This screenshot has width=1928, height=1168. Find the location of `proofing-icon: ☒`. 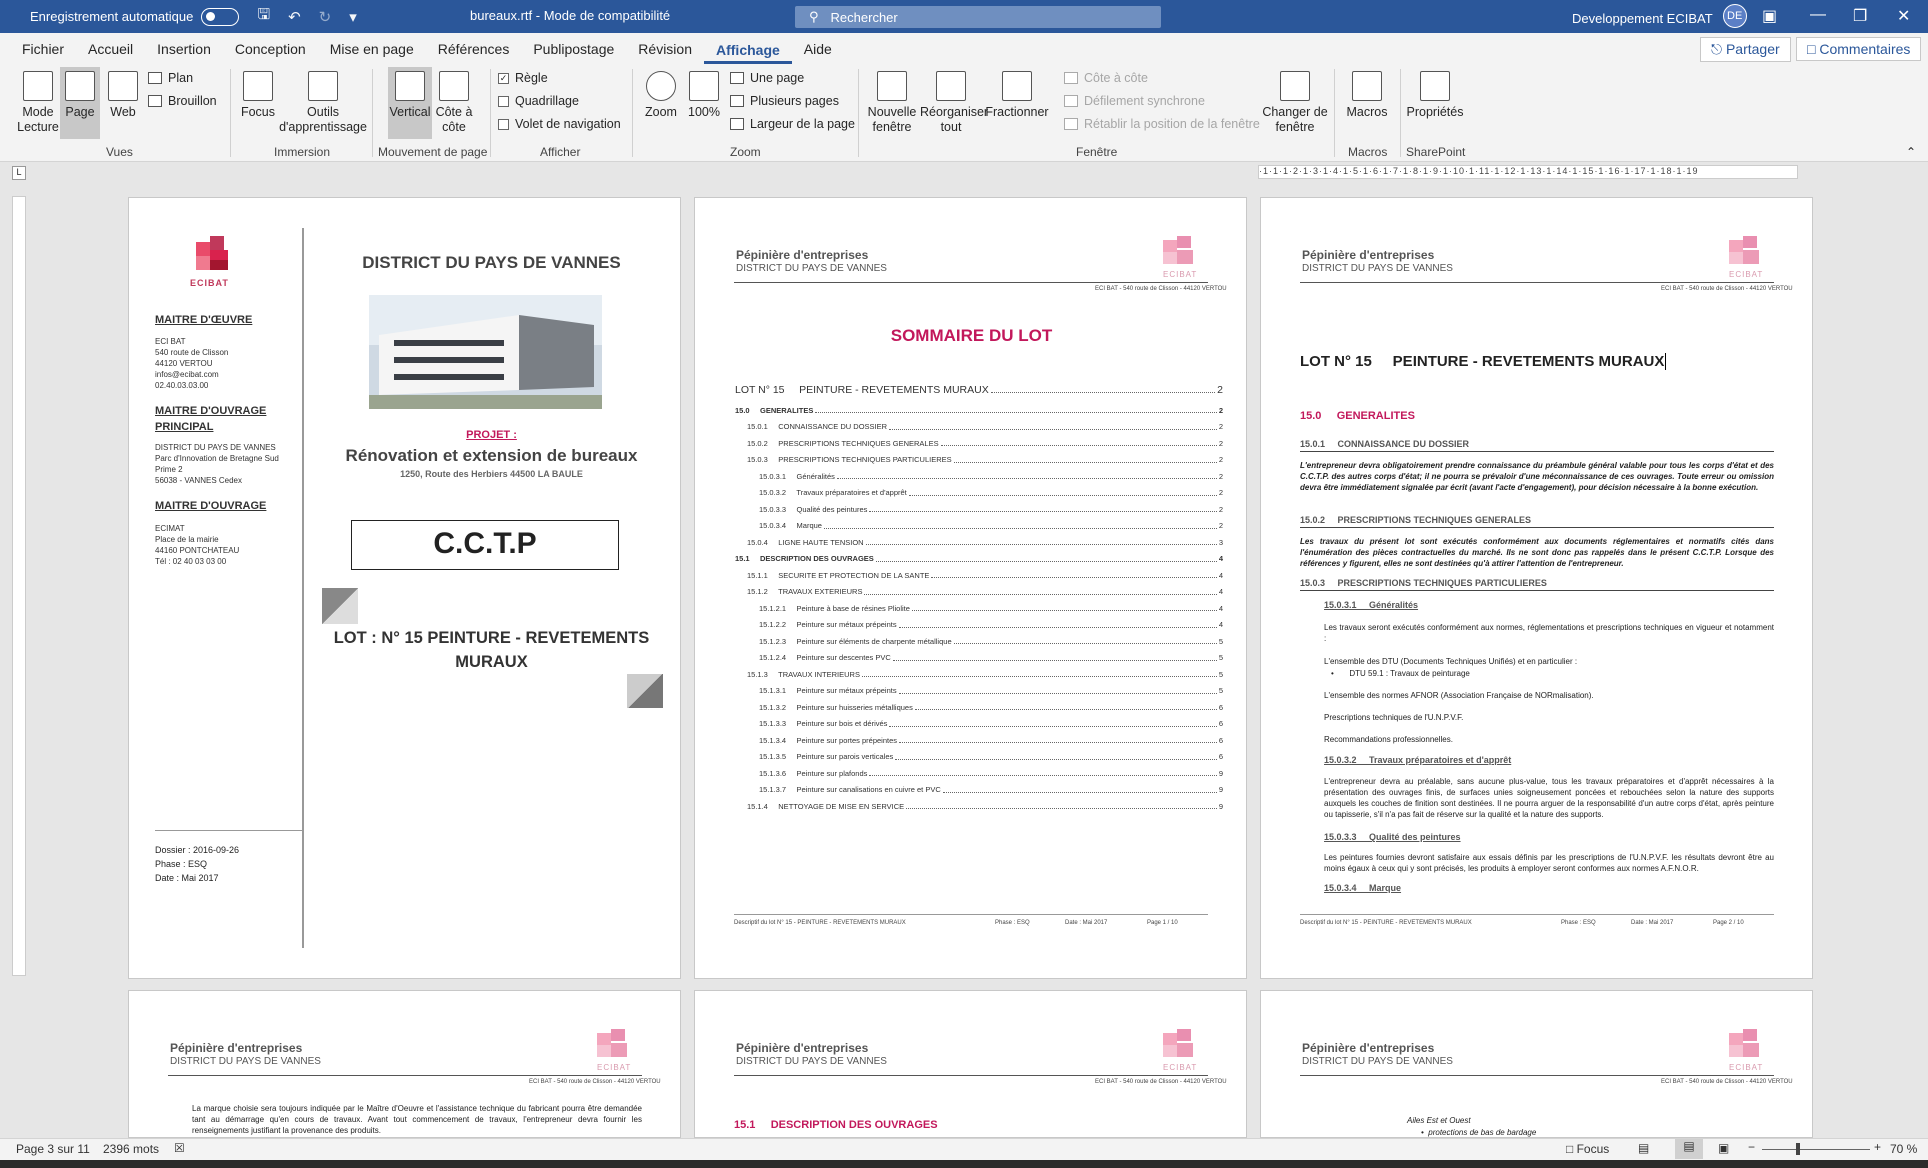

proofing-icon: ☒ is located at coordinates (179, 1148).